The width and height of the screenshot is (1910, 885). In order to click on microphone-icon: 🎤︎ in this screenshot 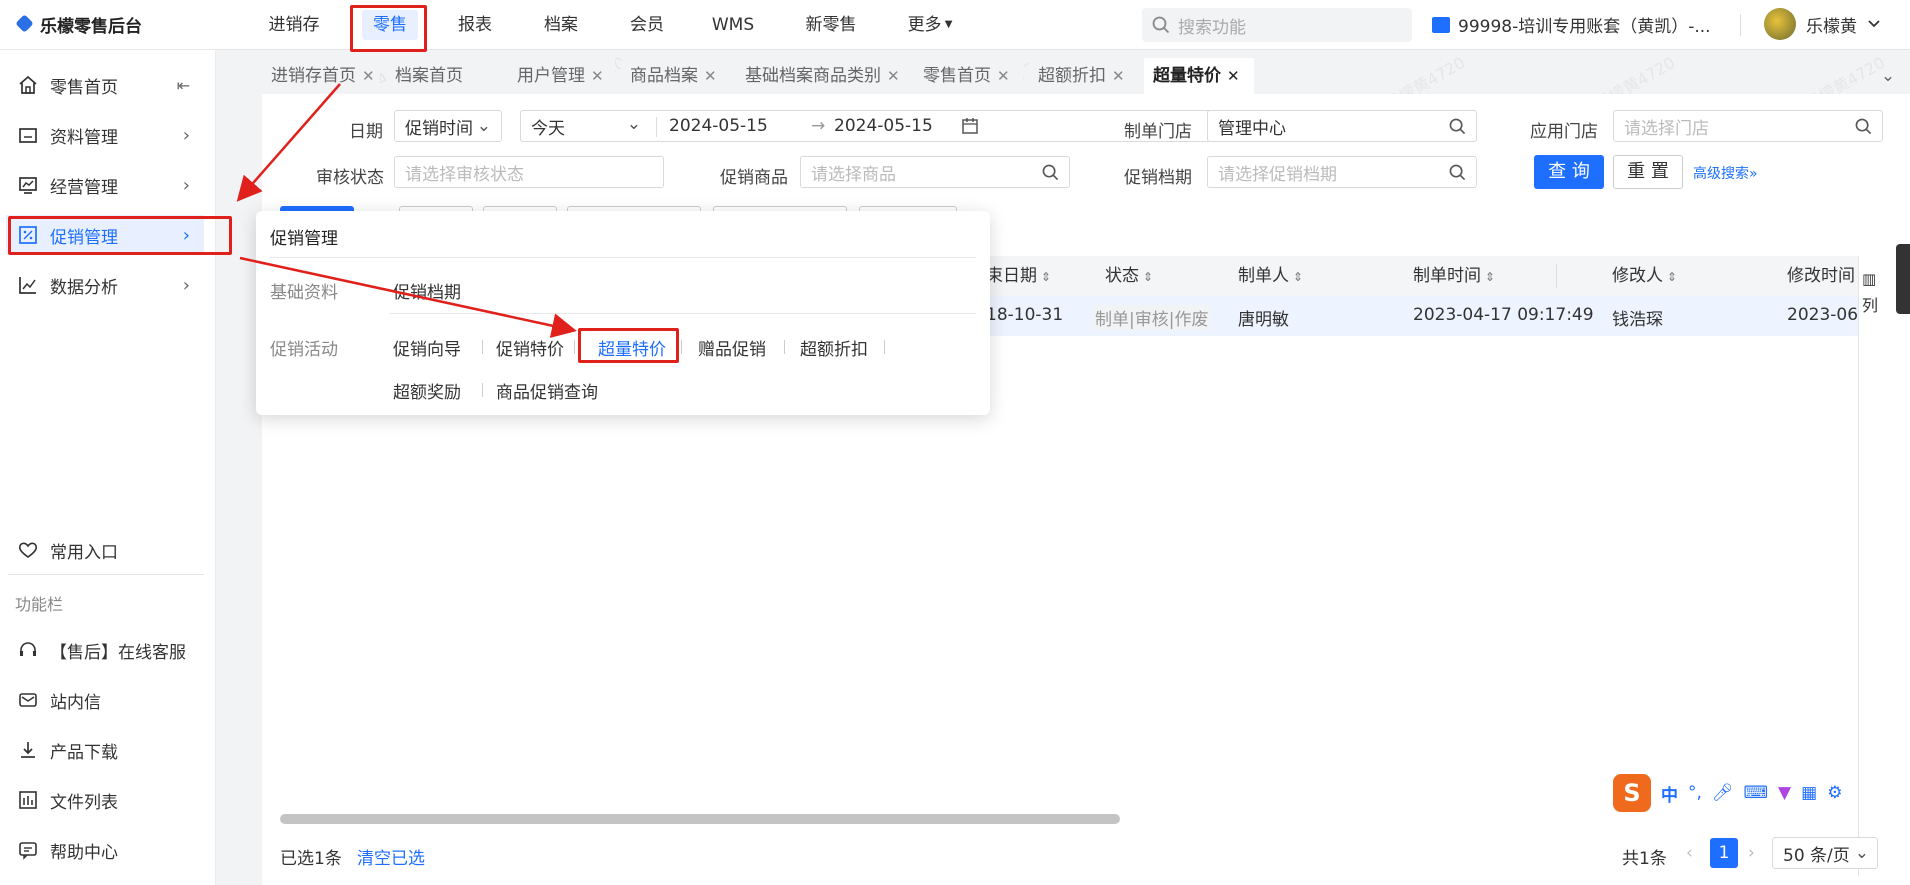, I will do `click(1723, 793)`.